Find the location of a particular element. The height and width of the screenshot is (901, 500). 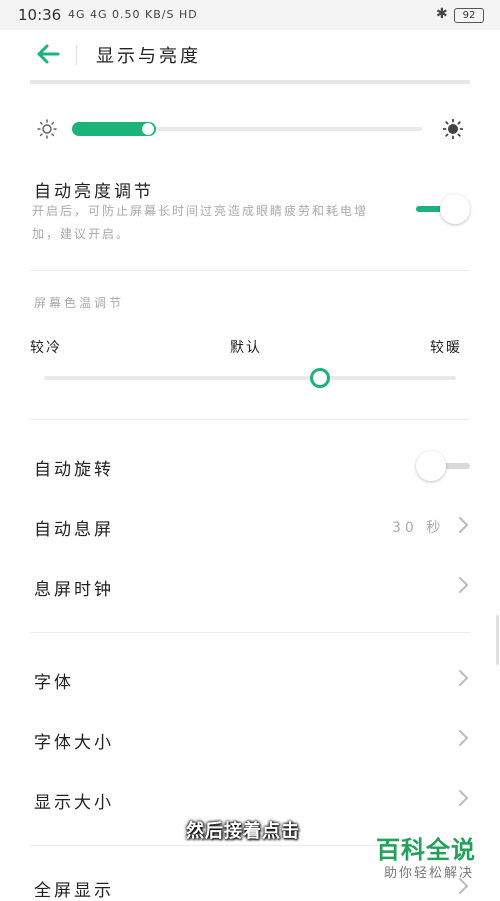

font-title: 字体 is located at coordinates (54, 683).